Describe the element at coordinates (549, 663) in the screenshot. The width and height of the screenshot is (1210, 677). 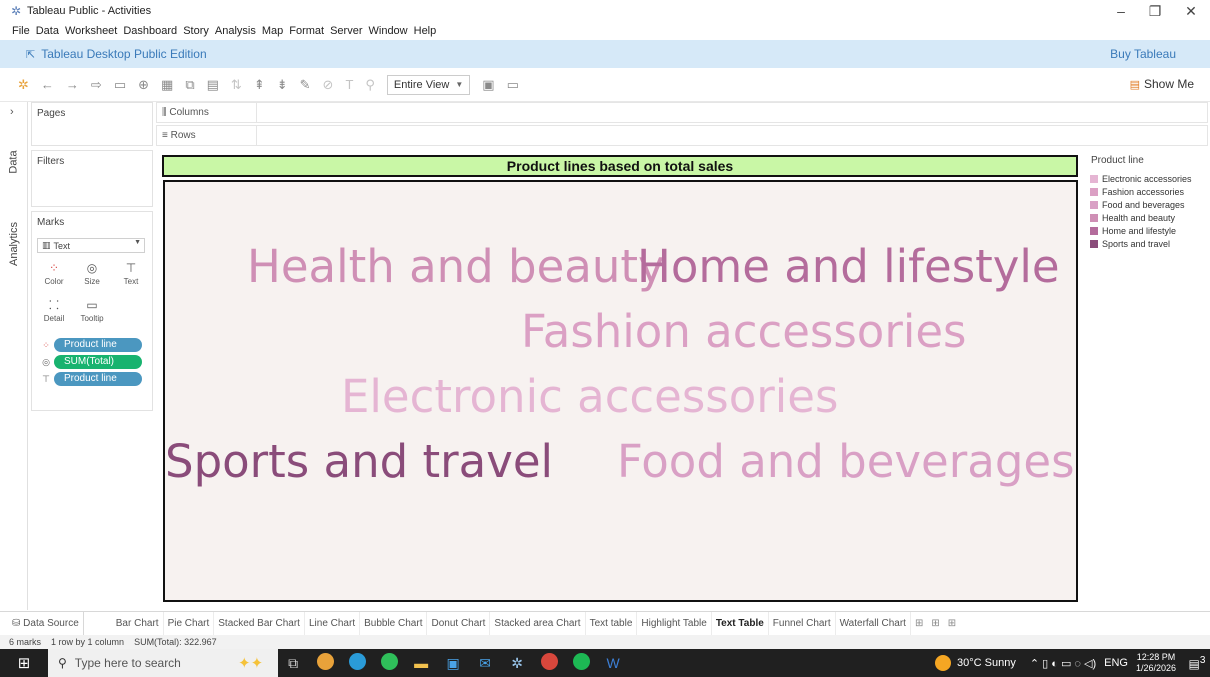
I see `chrome-alt-icon` at that location.